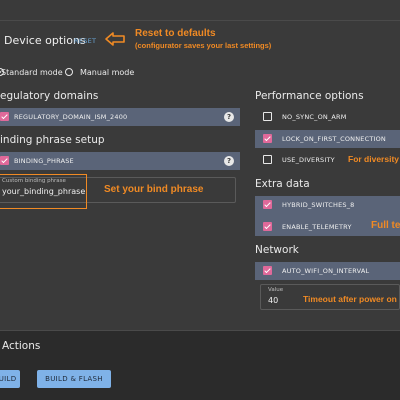 The image size is (400, 400). Describe the element at coordinates (277, 250) in the screenshot. I see `network-heading: Network` at that location.